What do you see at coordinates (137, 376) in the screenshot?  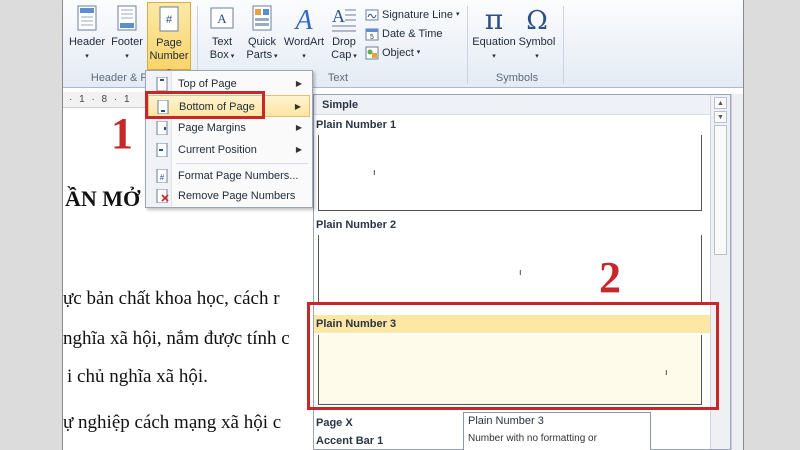 I see `document-line: i chủ nghĩa xã hội.` at bounding box center [137, 376].